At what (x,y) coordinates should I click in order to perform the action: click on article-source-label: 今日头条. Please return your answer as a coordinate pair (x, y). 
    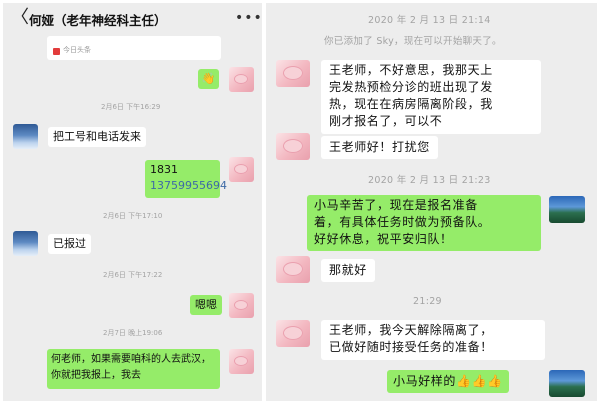
    Looking at the image, I should click on (77, 50).